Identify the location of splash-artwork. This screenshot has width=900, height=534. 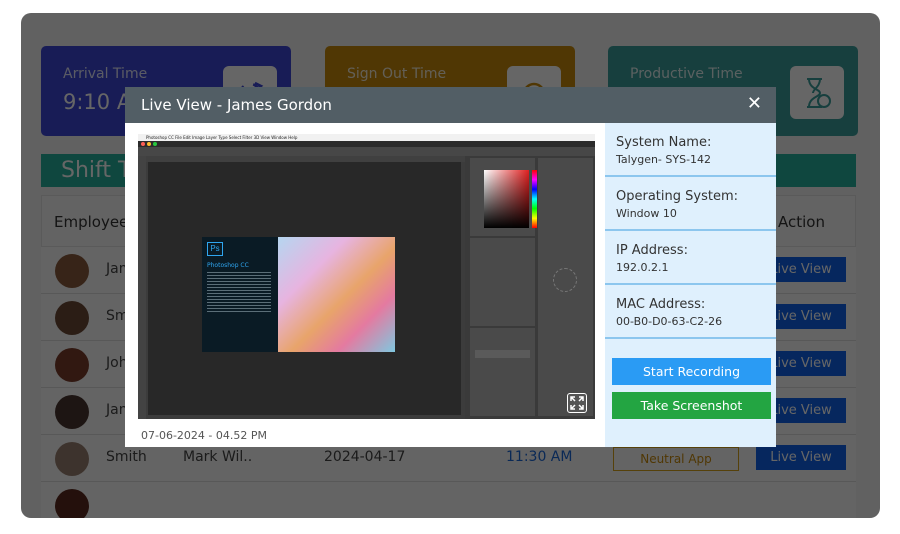
(336, 294).